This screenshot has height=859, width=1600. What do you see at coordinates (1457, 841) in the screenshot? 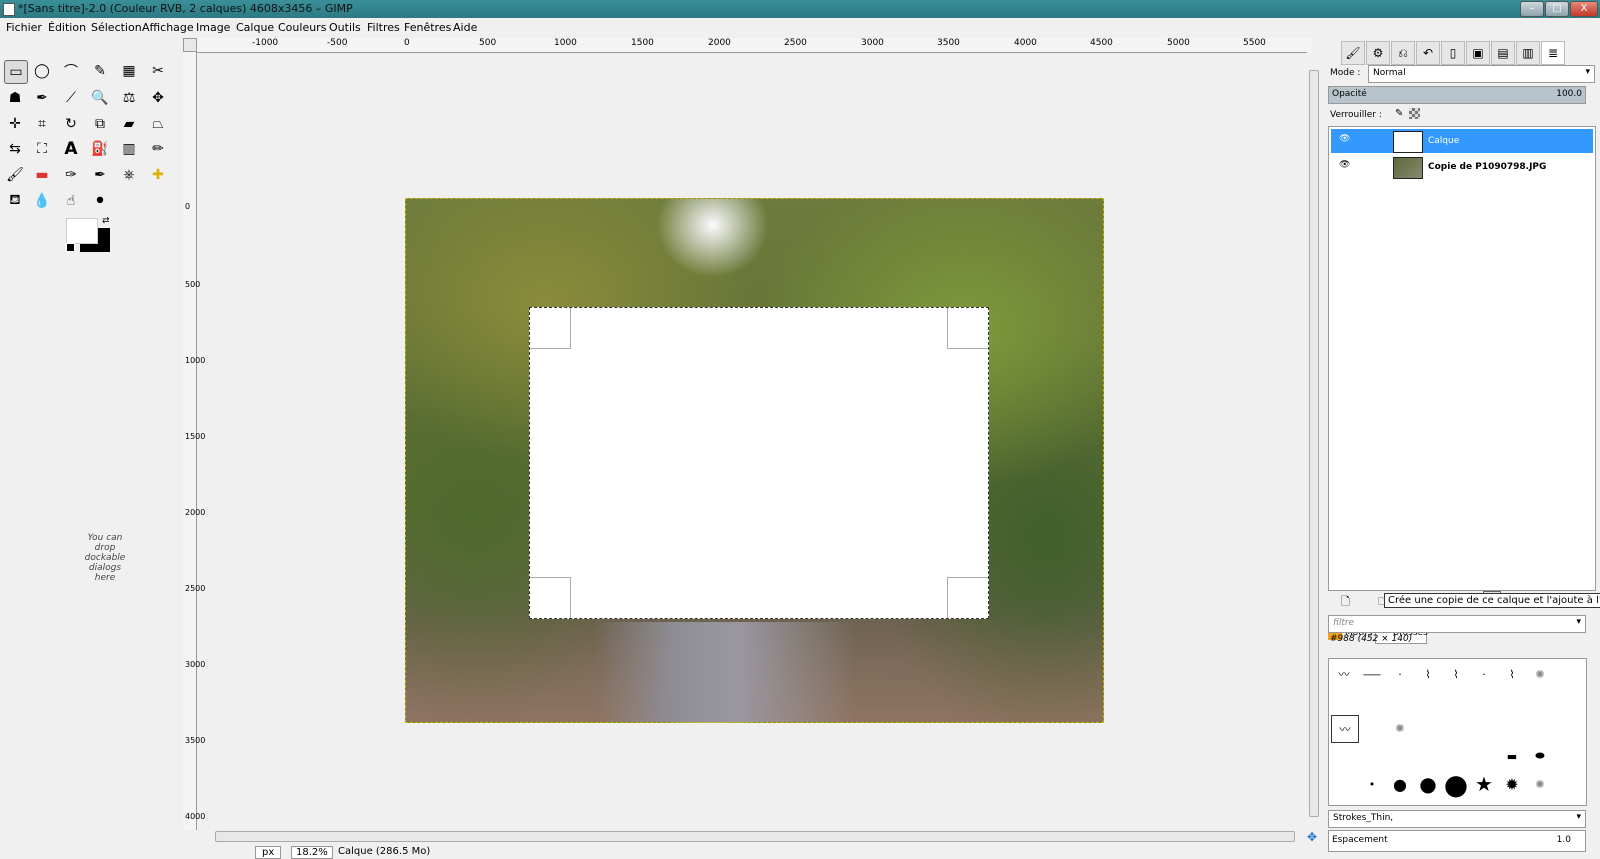
I see `spacing-slider: Espacement 1.0` at bounding box center [1457, 841].